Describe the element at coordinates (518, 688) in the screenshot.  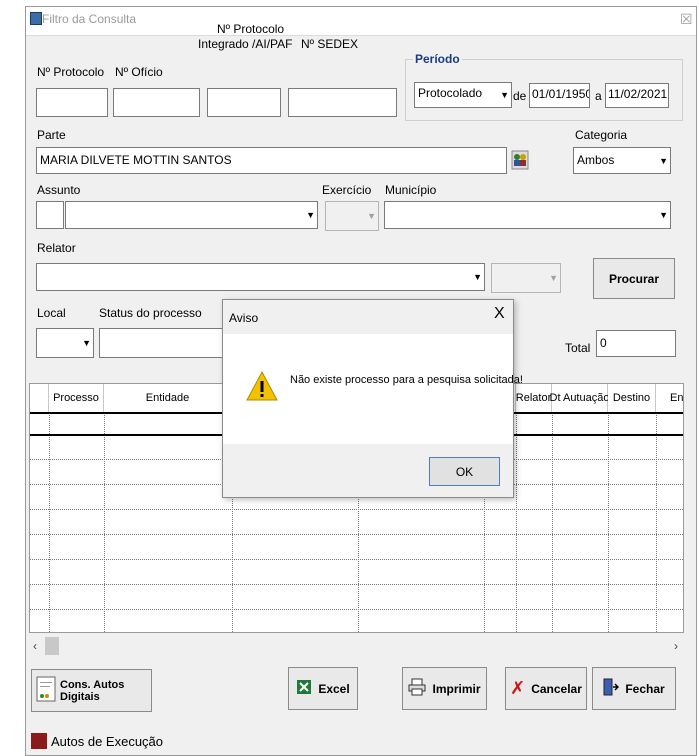
I see `cancel-x-icon: ✗` at that location.